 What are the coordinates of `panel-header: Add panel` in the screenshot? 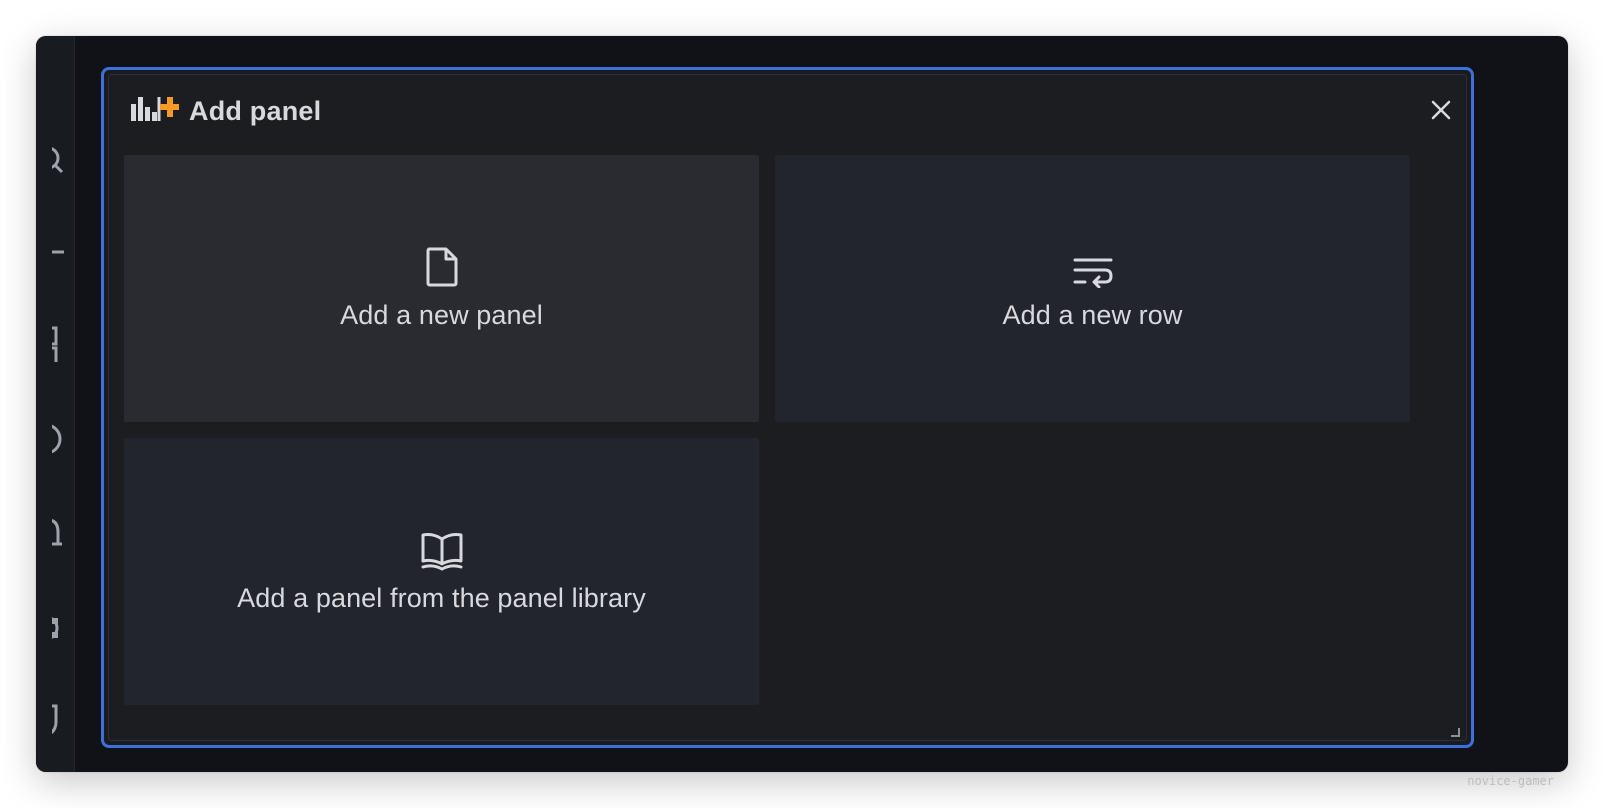 It's located at (226, 111).